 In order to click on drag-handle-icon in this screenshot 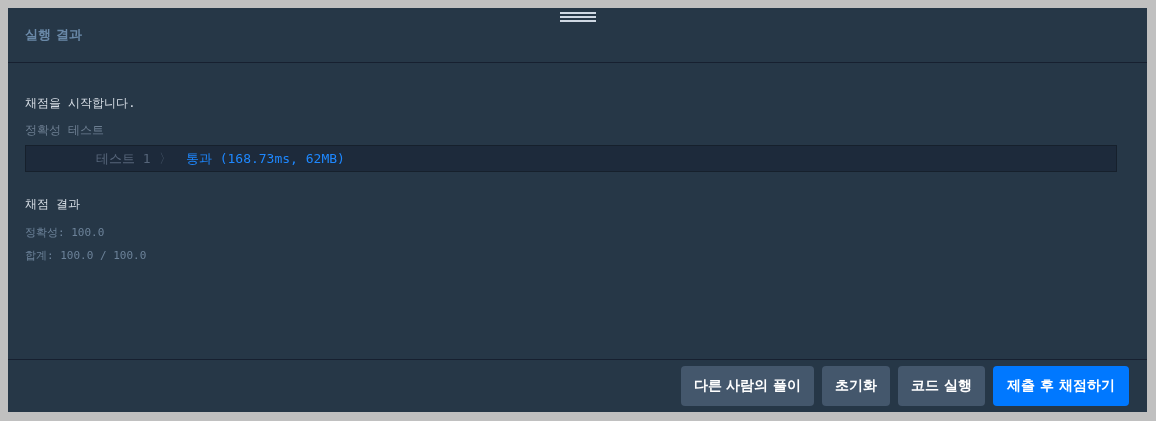, I will do `click(578, 17)`.